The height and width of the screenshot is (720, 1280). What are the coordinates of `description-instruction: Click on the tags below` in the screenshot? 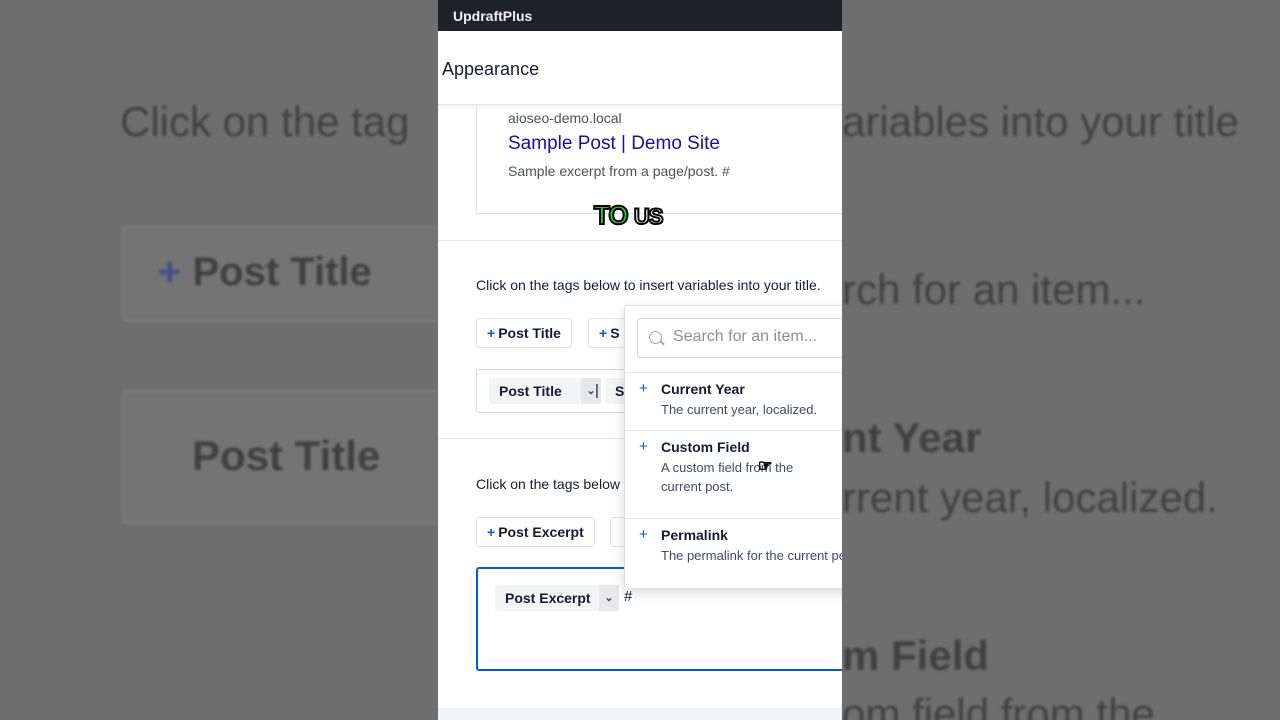 It's located at (548, 484).